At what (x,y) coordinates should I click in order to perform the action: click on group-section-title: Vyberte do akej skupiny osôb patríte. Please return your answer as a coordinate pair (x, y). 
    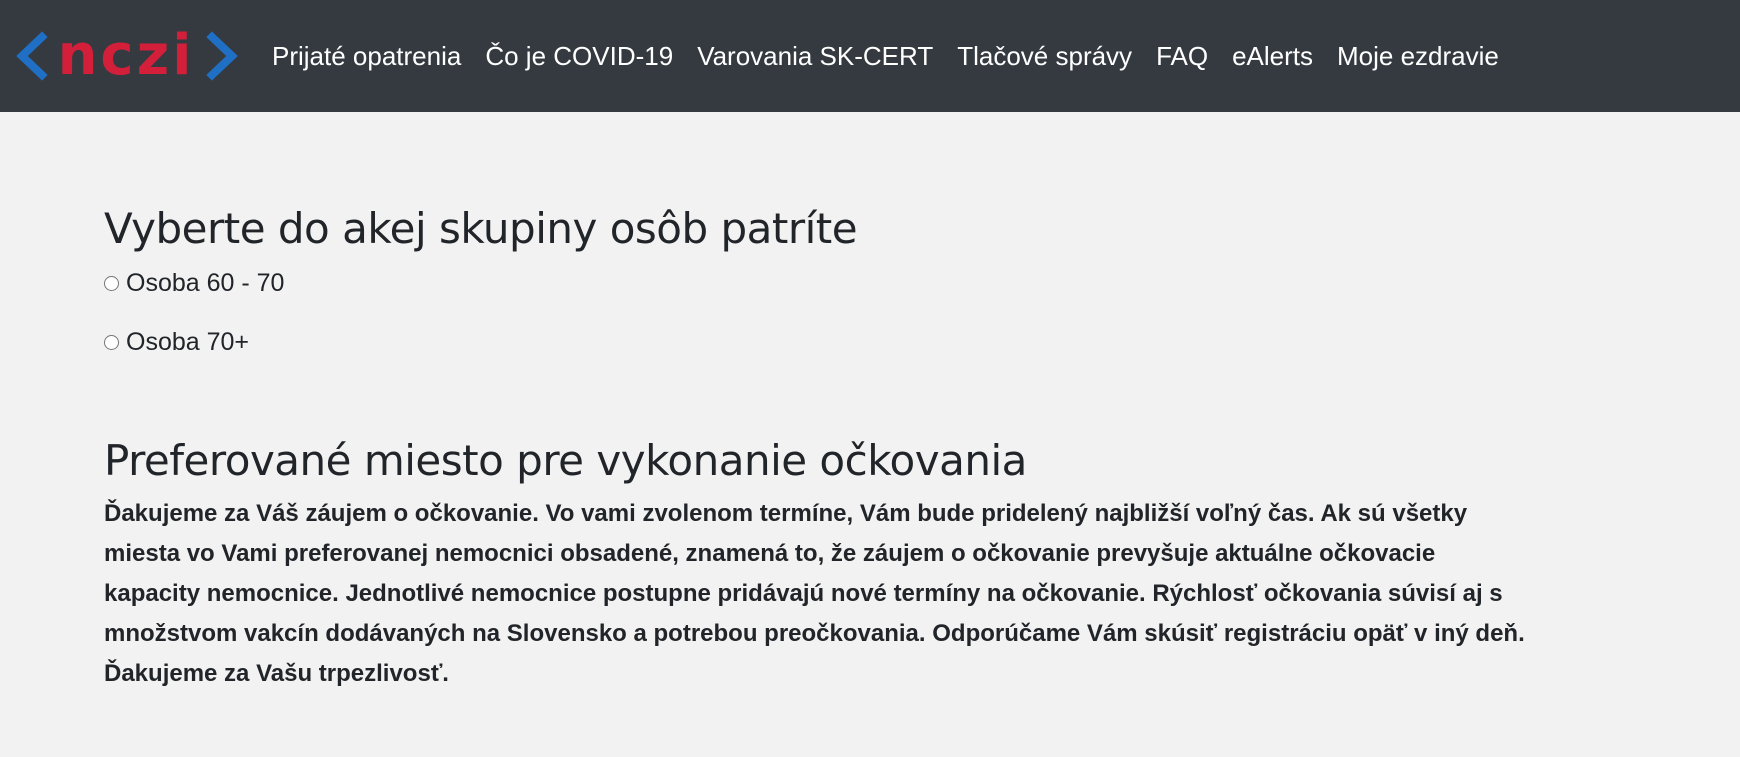
    Looking at the image, I should click on (481, 228).